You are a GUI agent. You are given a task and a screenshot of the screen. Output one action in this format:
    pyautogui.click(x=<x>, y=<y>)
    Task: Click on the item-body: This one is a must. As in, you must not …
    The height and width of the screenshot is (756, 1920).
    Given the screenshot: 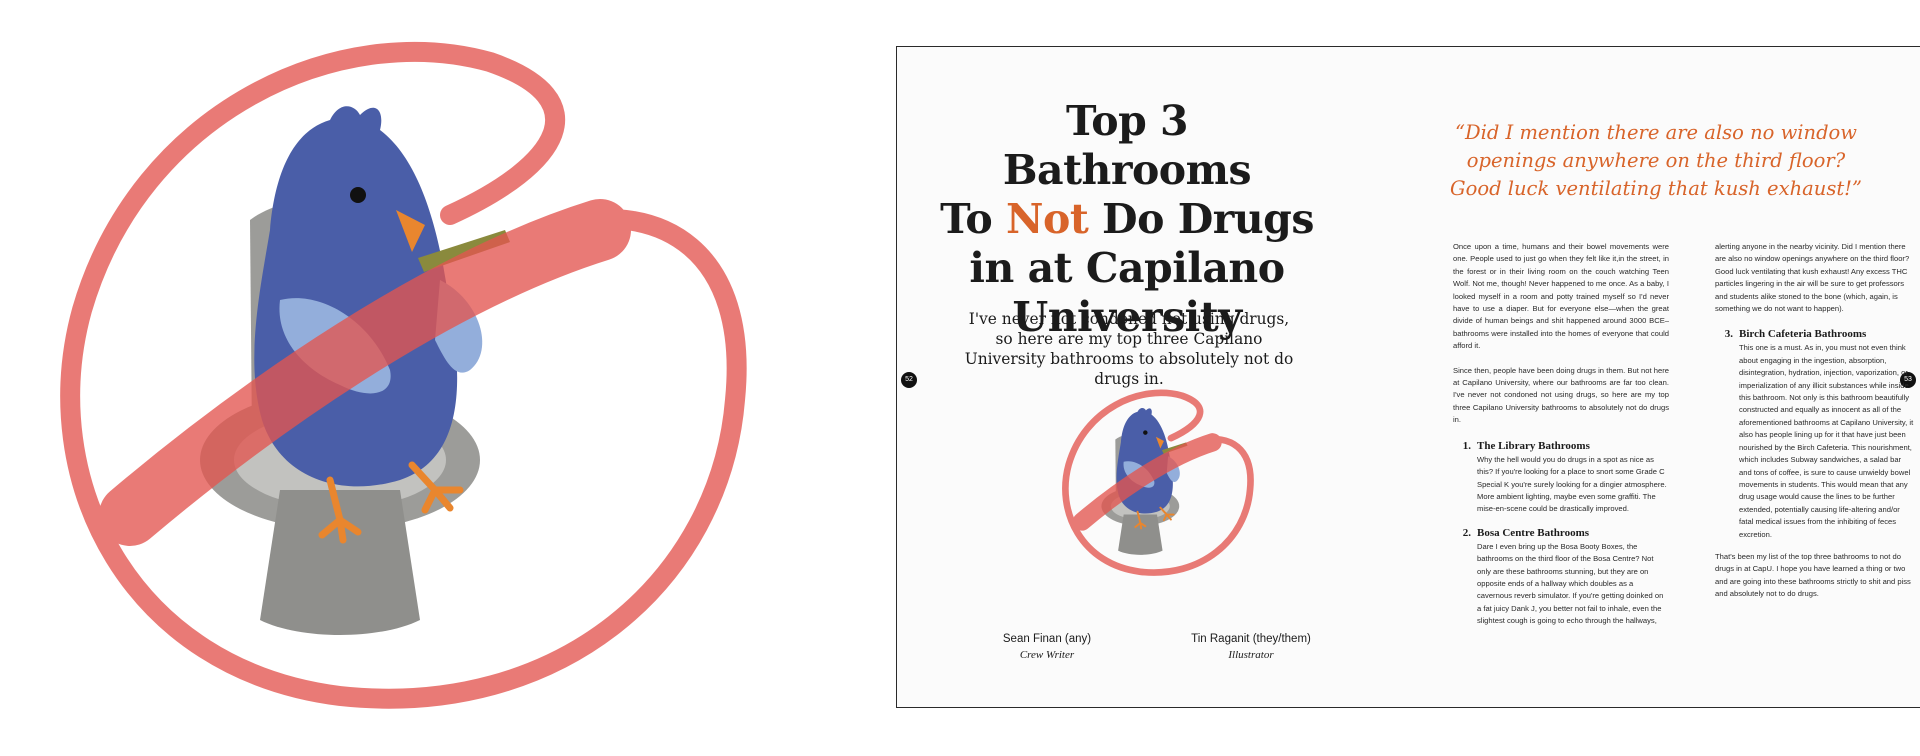 What is the action you would take?
    pyautogui.click(x=1826, y=441)
    